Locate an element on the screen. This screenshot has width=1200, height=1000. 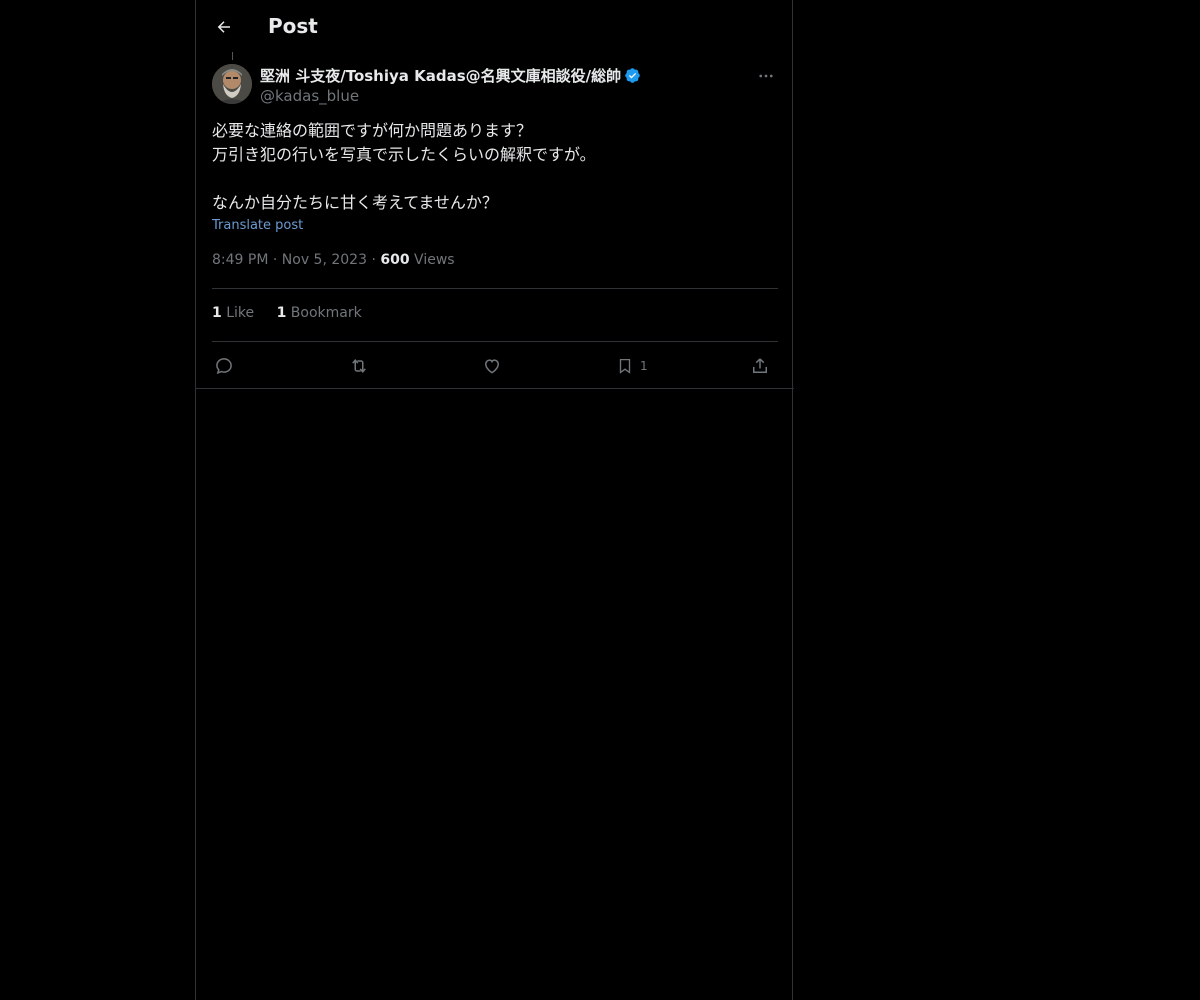
likes-label: Like is located at coordinates (240, 313).